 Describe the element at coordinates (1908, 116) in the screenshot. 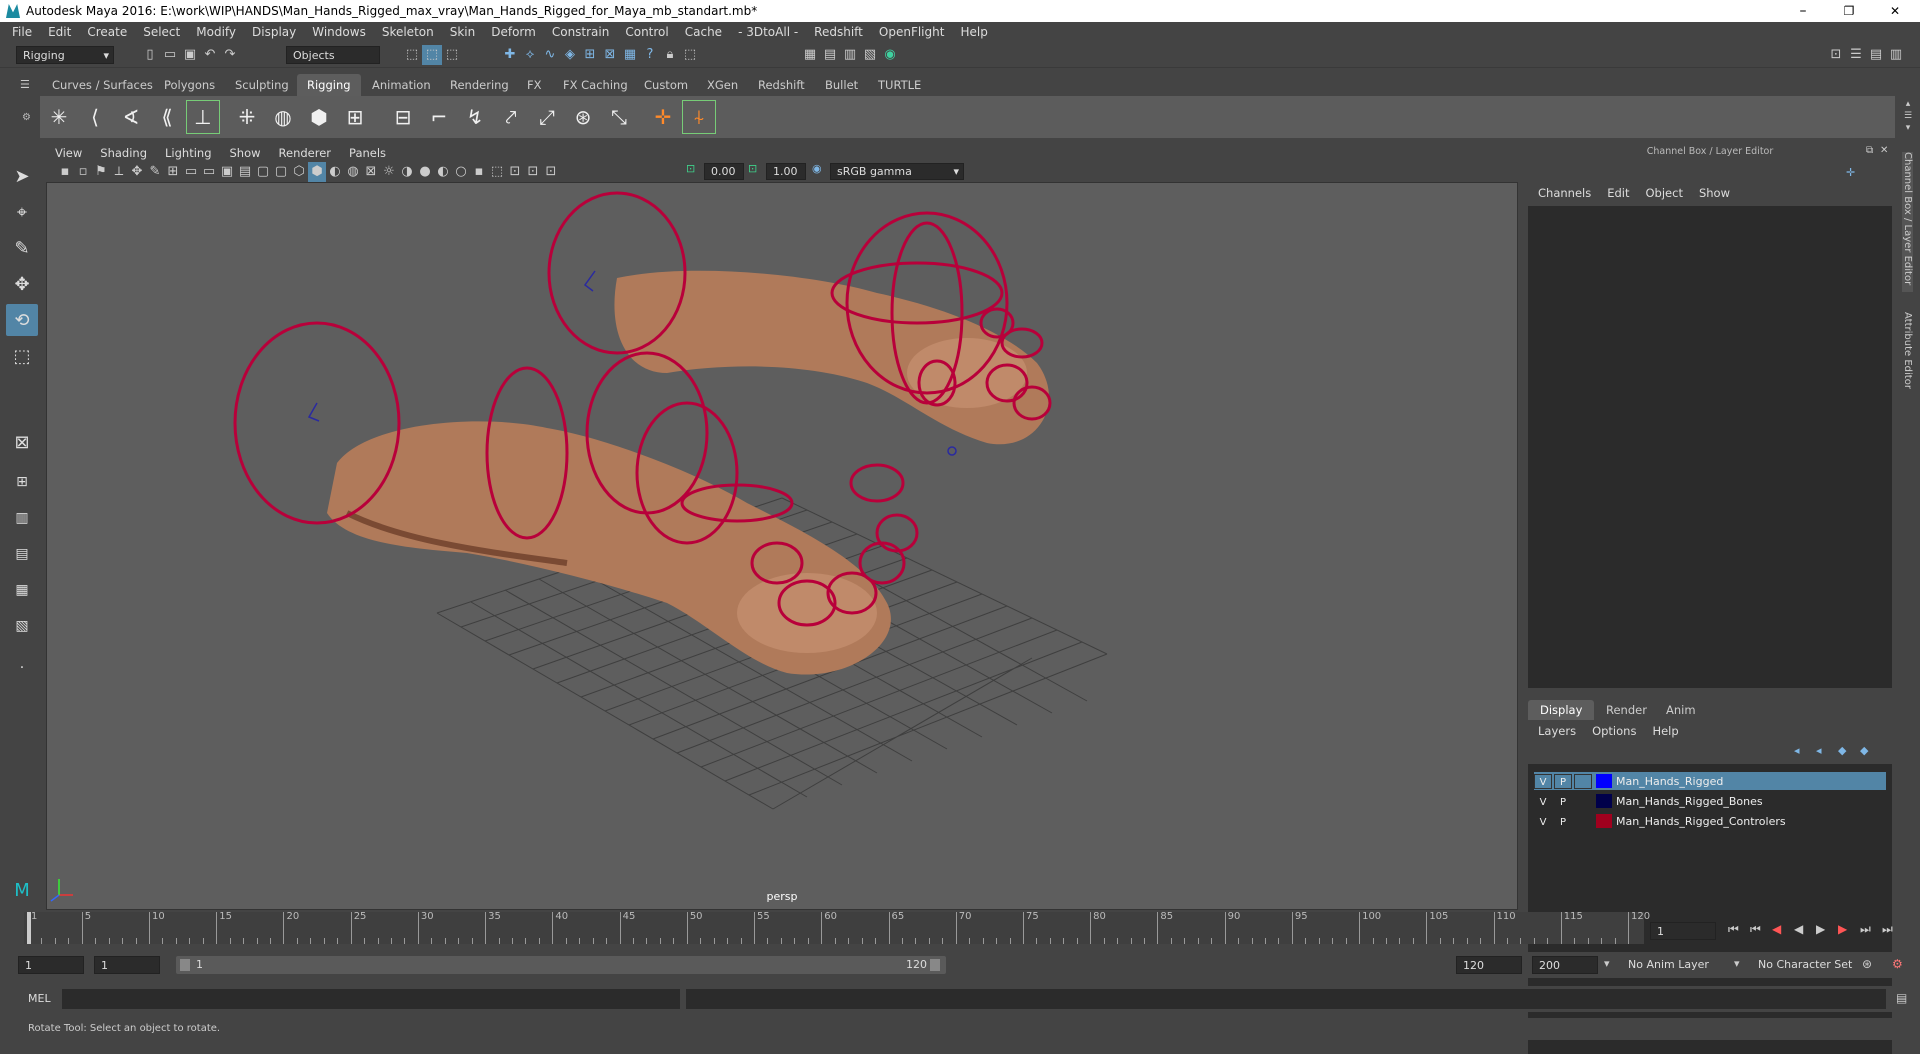

I see `shelf-scroll-arrows: ▴ ☰ ▾` at that location.